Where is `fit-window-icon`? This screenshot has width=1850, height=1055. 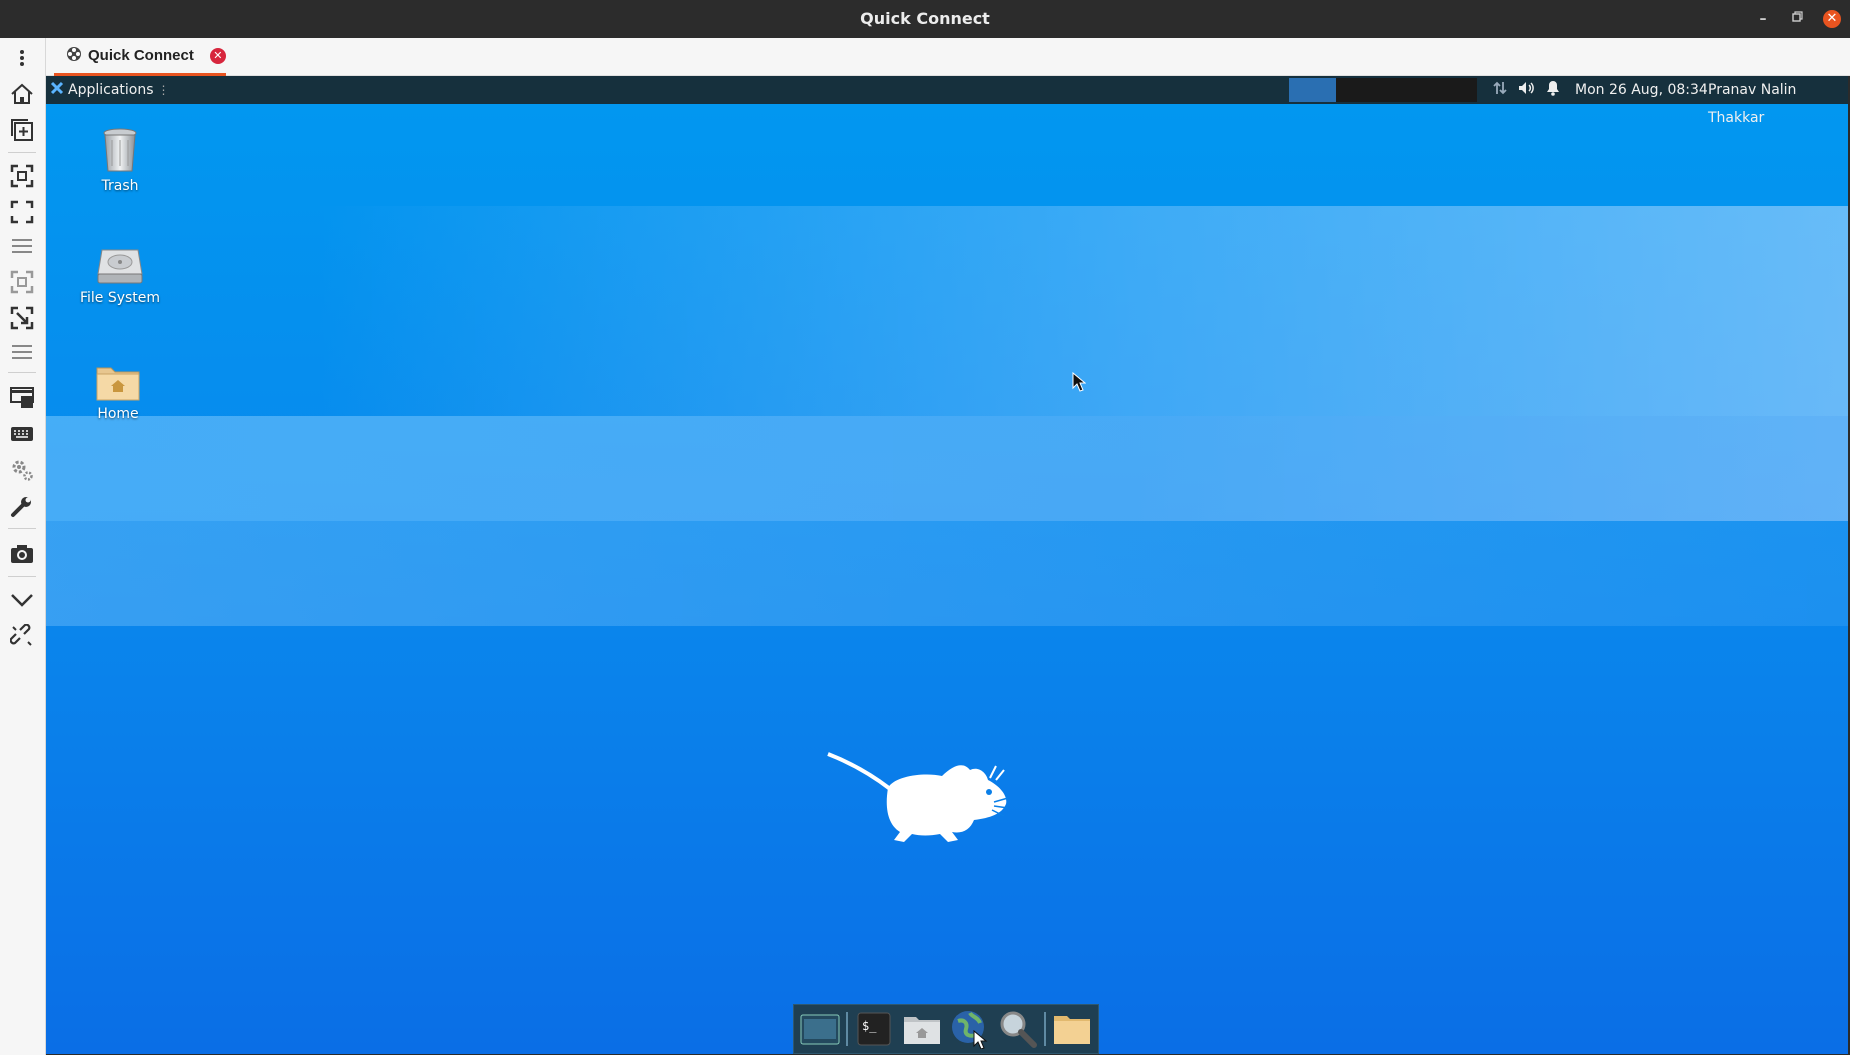
fit-window-icon is located at coordinates (22, 176).